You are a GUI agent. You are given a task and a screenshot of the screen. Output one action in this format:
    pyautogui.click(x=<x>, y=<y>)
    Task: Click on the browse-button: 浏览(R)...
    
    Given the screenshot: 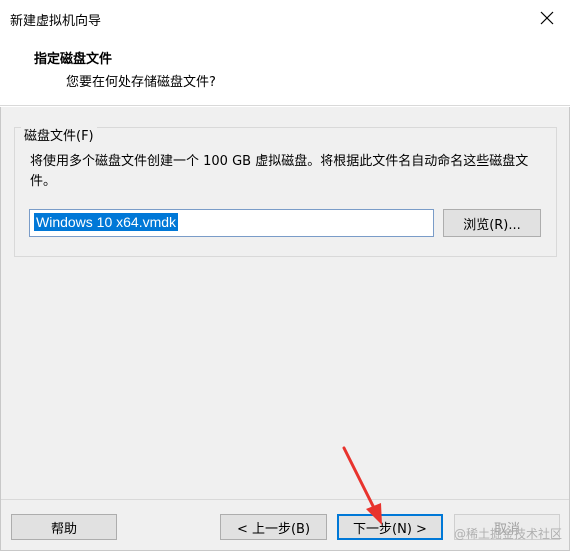 What is the action you would take?
    pyautogui.click(x=492, y=223)
    